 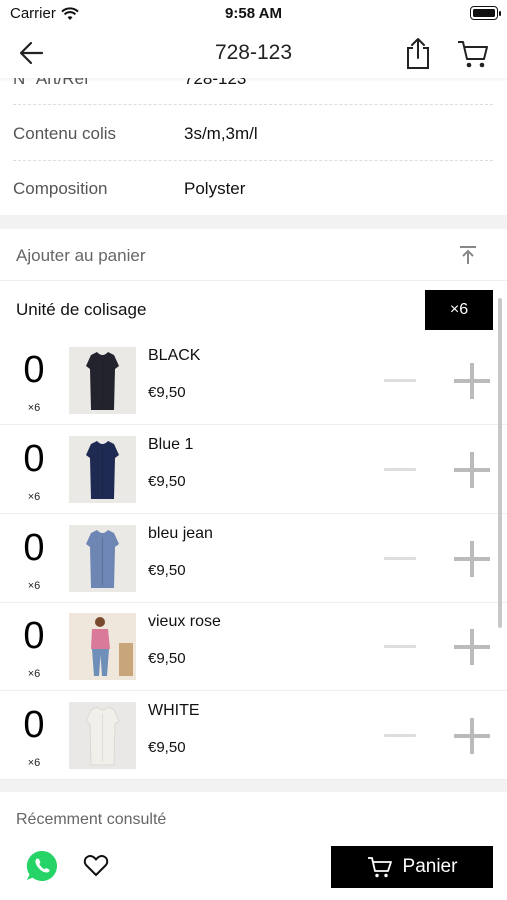 What do you see at coordinates (500, 463) in the screenshot?
I see `scrollbar` at bounding box center [500, 463].